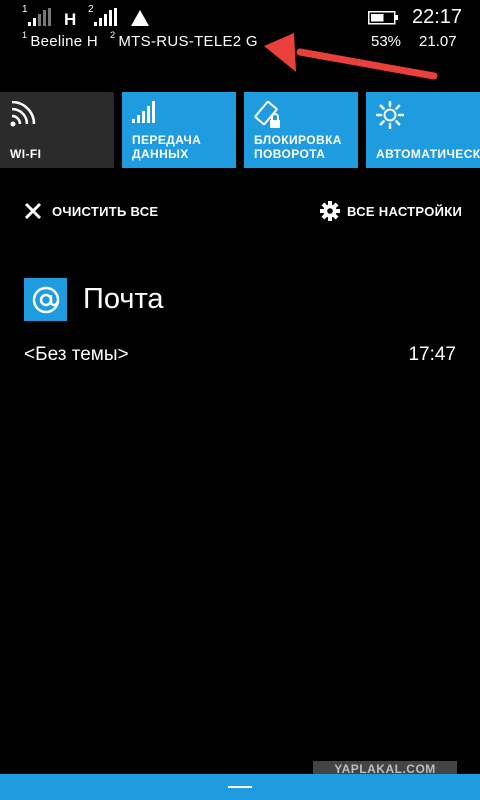 Image resolution: width=480 pixels, height=800 pixels. I want to click on drag-handle-bar, so click(240, 787).